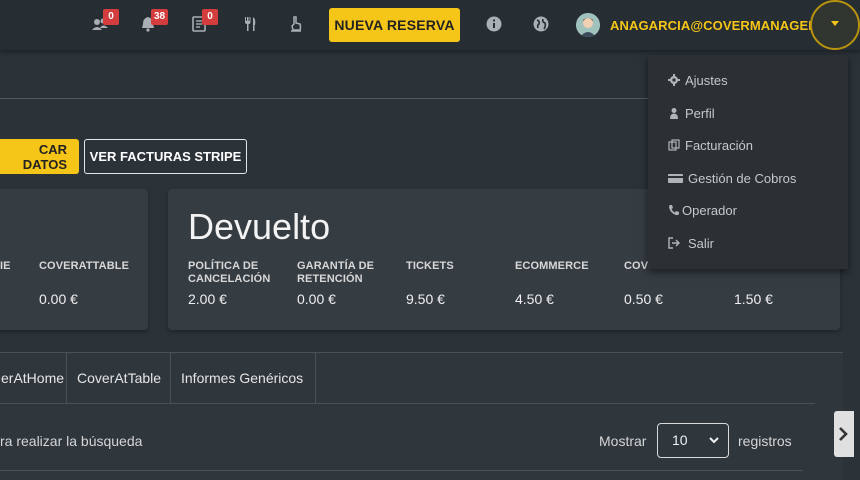 This screenshot has height=480, width=860. Describe the element at coordinates (673, 210) in the screenshot. I see `phone-icon` at that location.